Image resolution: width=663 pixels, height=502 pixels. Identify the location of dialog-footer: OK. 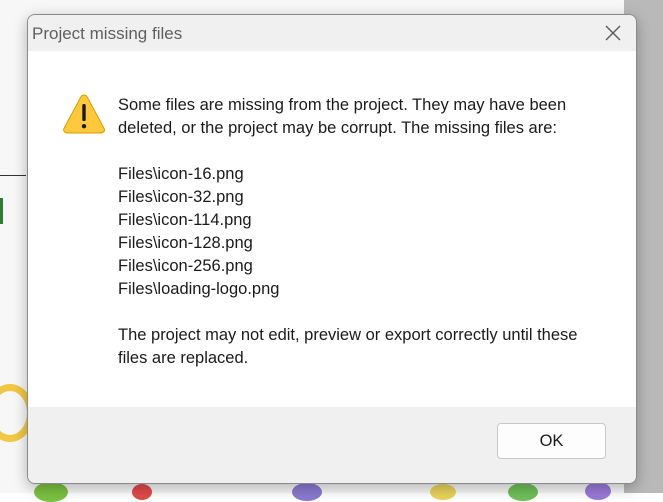
(332, 445).